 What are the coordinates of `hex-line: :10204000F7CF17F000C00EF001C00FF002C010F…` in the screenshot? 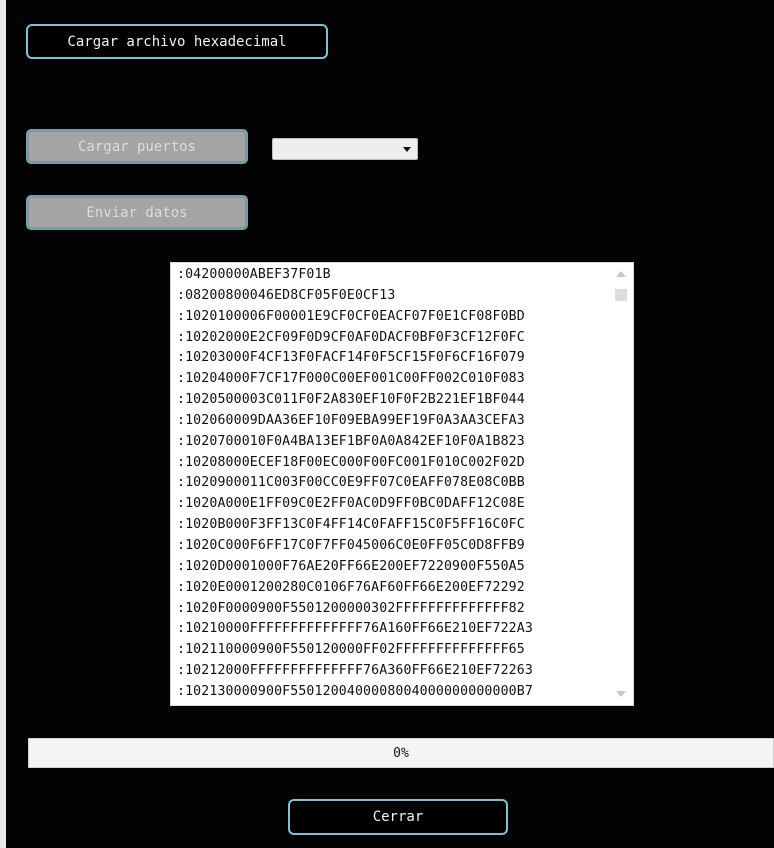 It's located at (351, 379).